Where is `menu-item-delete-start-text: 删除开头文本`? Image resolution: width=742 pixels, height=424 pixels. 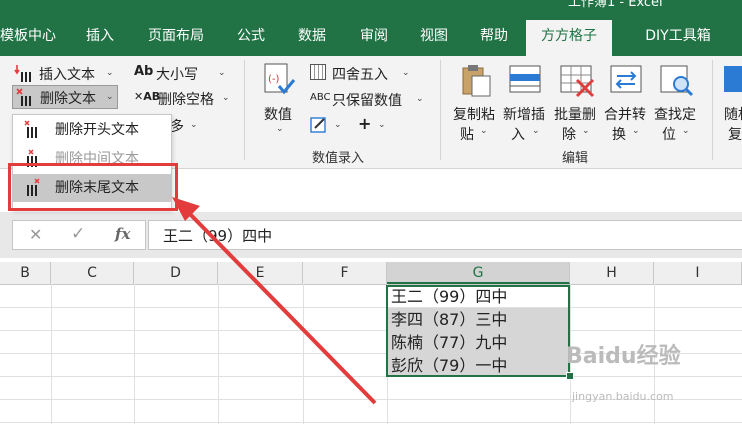
menu-item-delete-start-text: 删除开头文本 is located at coordinates (92, 130).